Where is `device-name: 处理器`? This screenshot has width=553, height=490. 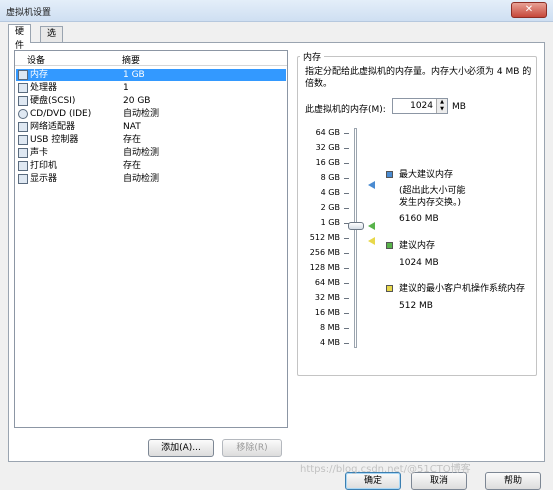 device-name: 处理器 is located at coordinates (44, 88).